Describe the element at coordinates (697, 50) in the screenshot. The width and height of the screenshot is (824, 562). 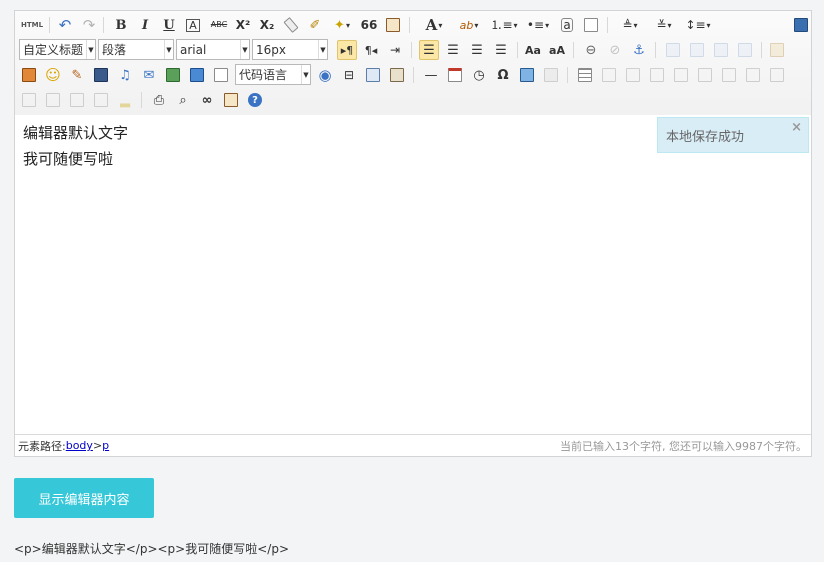
I see `image-left-button` at that location.